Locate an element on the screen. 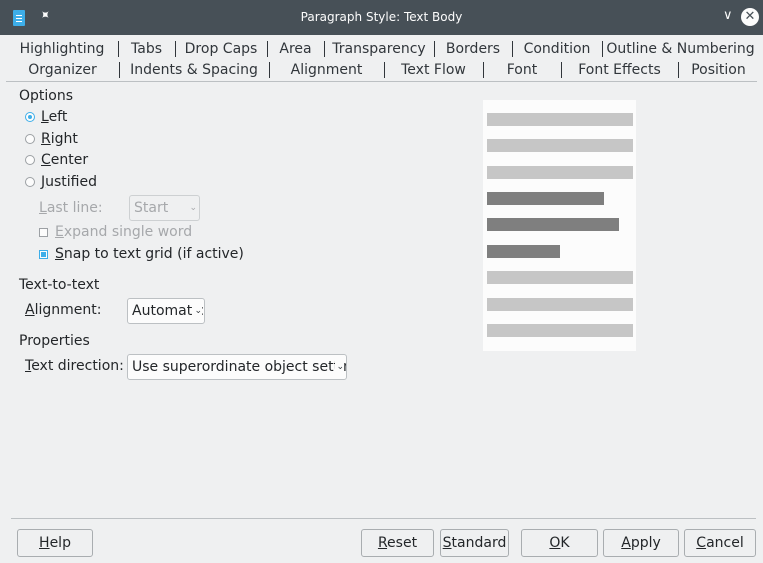  cancel-button: Cancel is located at coordinates (720, 543).